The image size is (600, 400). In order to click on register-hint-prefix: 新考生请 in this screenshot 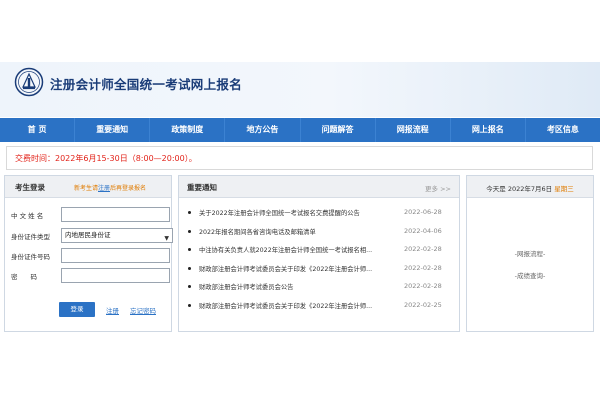, I will do `click(86, 188)`.